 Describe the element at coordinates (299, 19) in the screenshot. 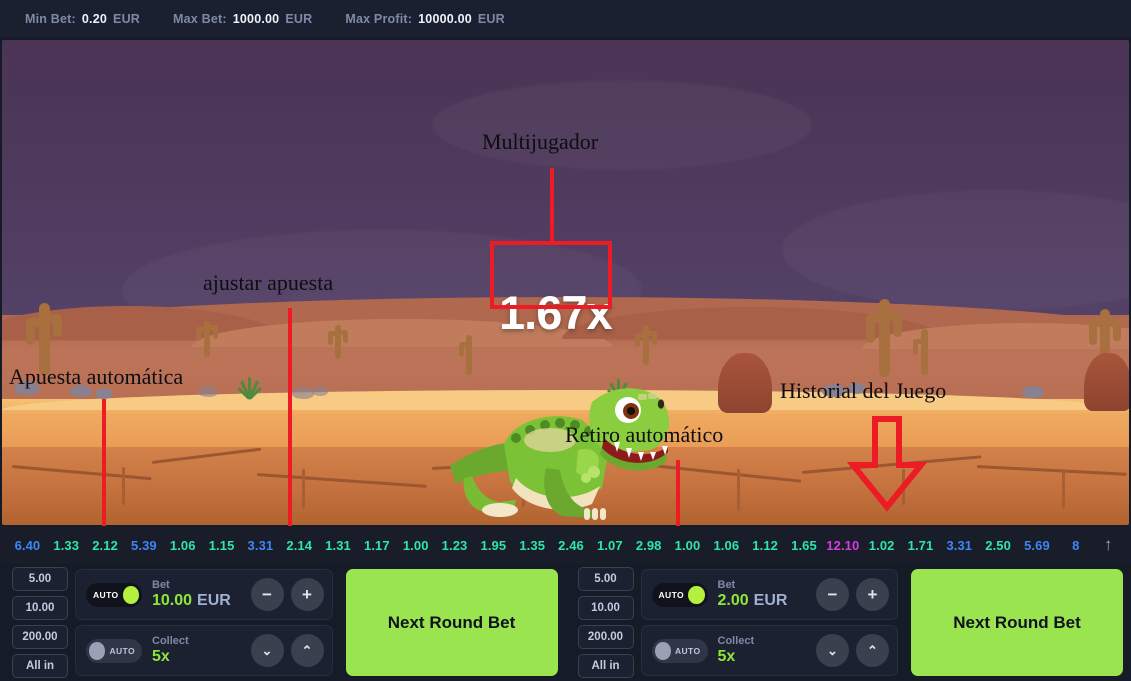

I see `max-bet-currency: EUR` at that location.